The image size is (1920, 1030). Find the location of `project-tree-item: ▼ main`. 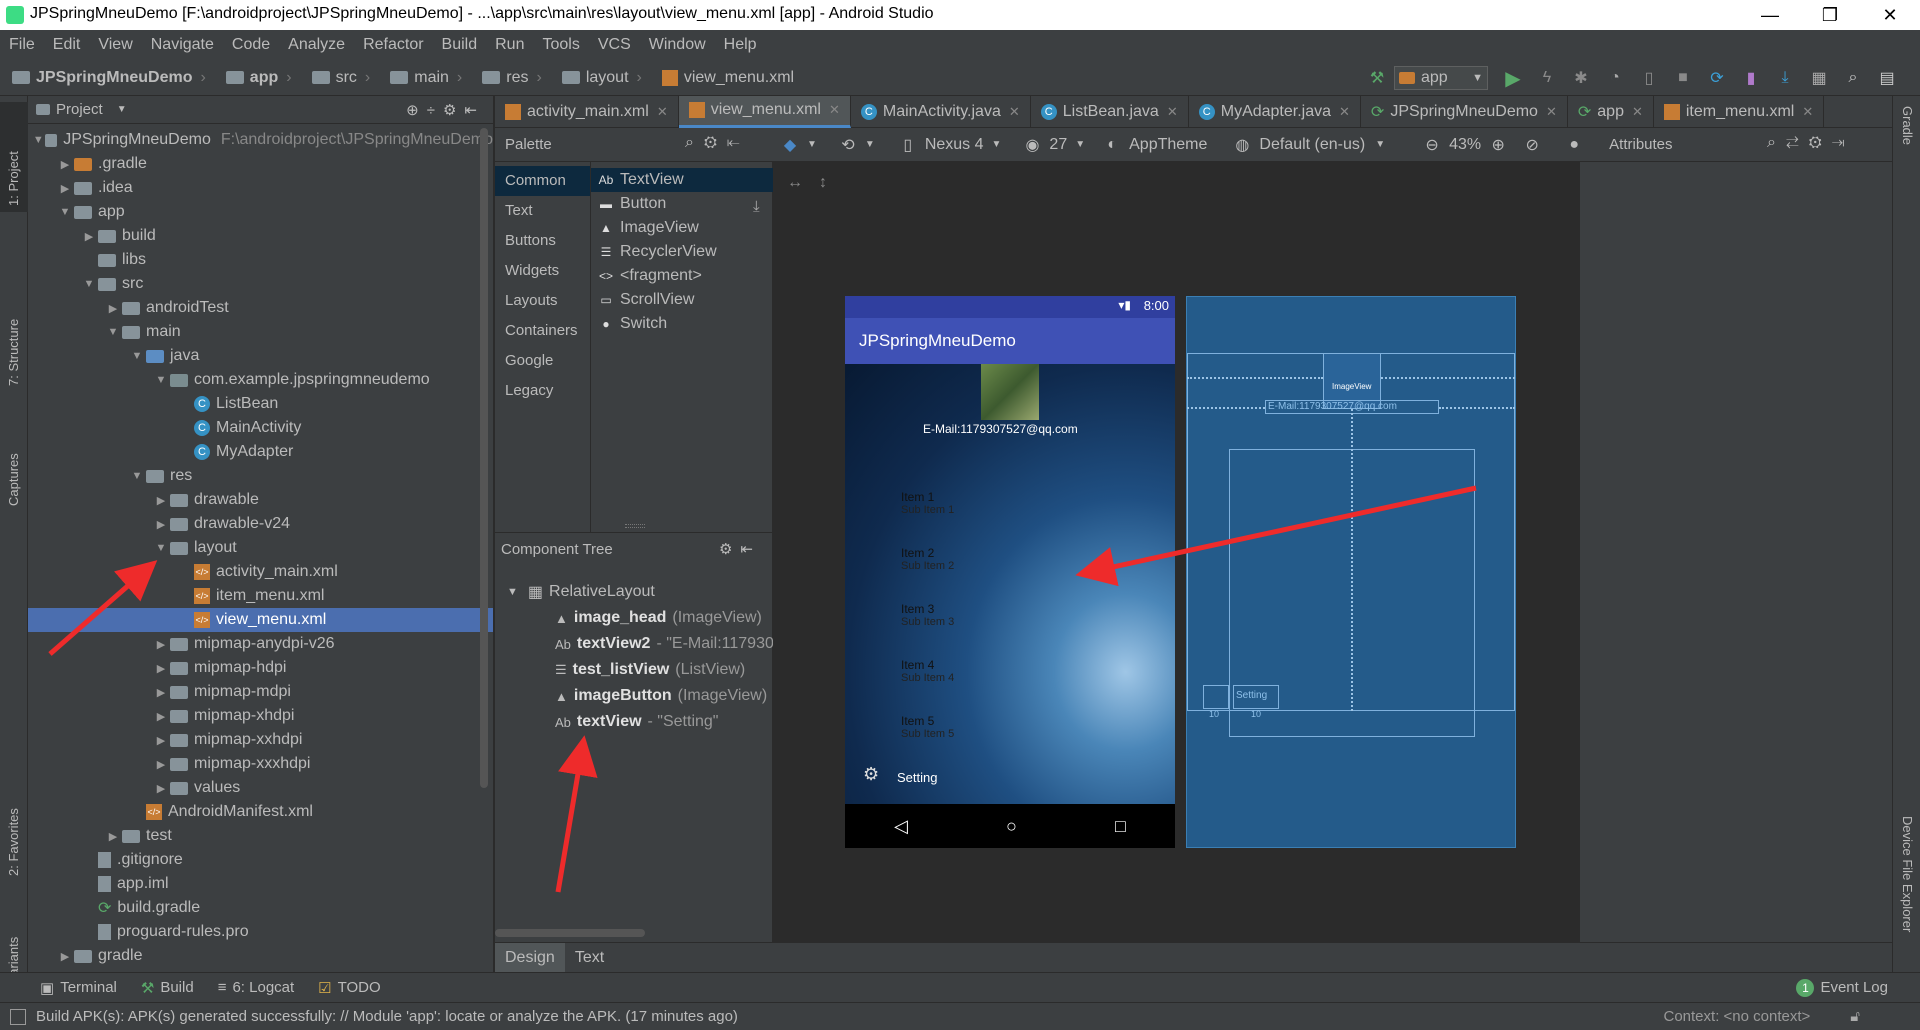

project-tree-item: ▼ main is located at coordinates (260, 332).